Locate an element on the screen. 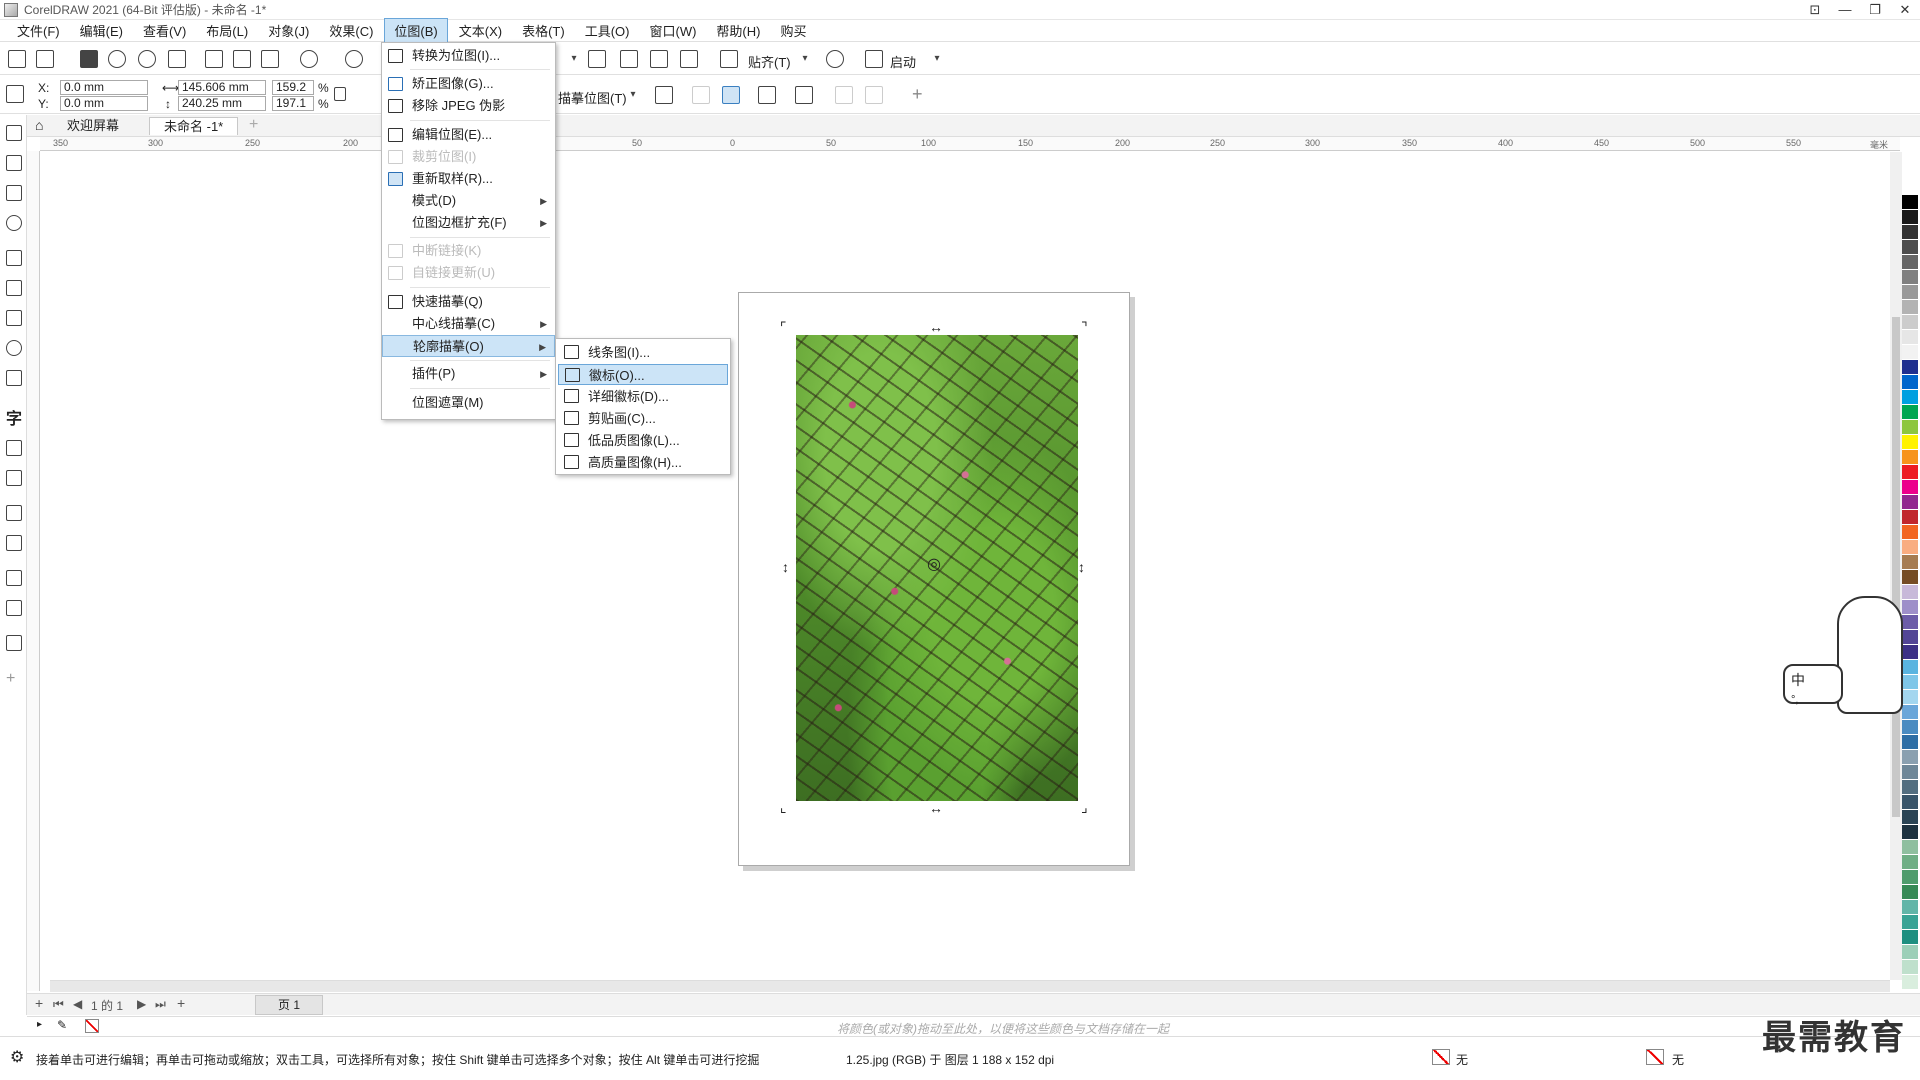 The image size is (1920, 1080). eyedropper-tool-icon is located at coordinates (14, 578).